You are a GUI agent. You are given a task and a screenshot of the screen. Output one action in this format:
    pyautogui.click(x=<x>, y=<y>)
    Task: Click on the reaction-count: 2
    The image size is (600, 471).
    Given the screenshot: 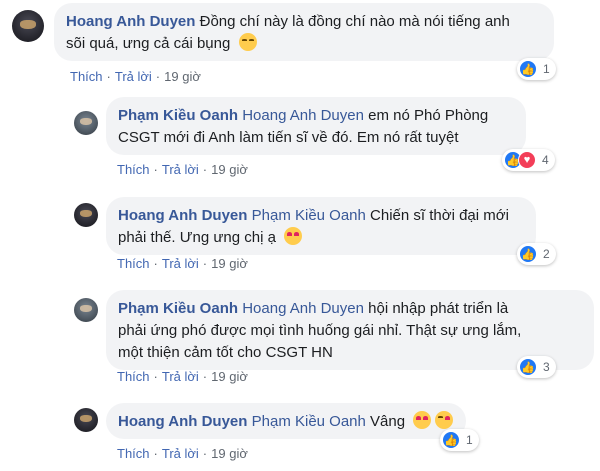 What is the action you would take?
    pyautogui.click(x=546, y=254)
    